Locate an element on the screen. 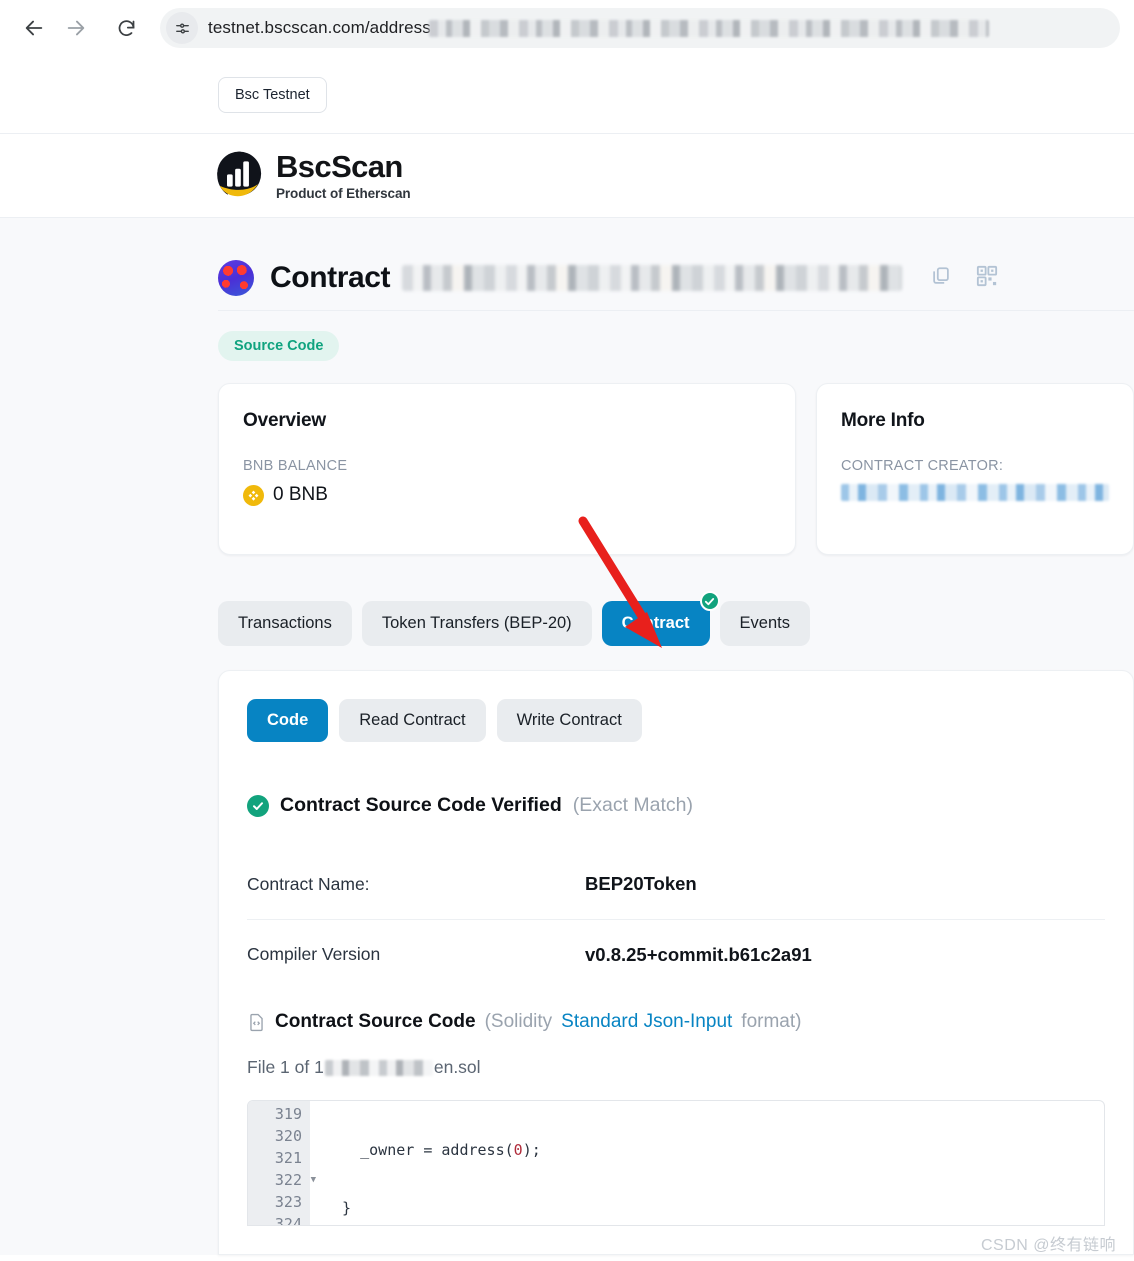 The image size is (1134, 1261). bnb-glyph-icon is located at coordinates (253, 495).